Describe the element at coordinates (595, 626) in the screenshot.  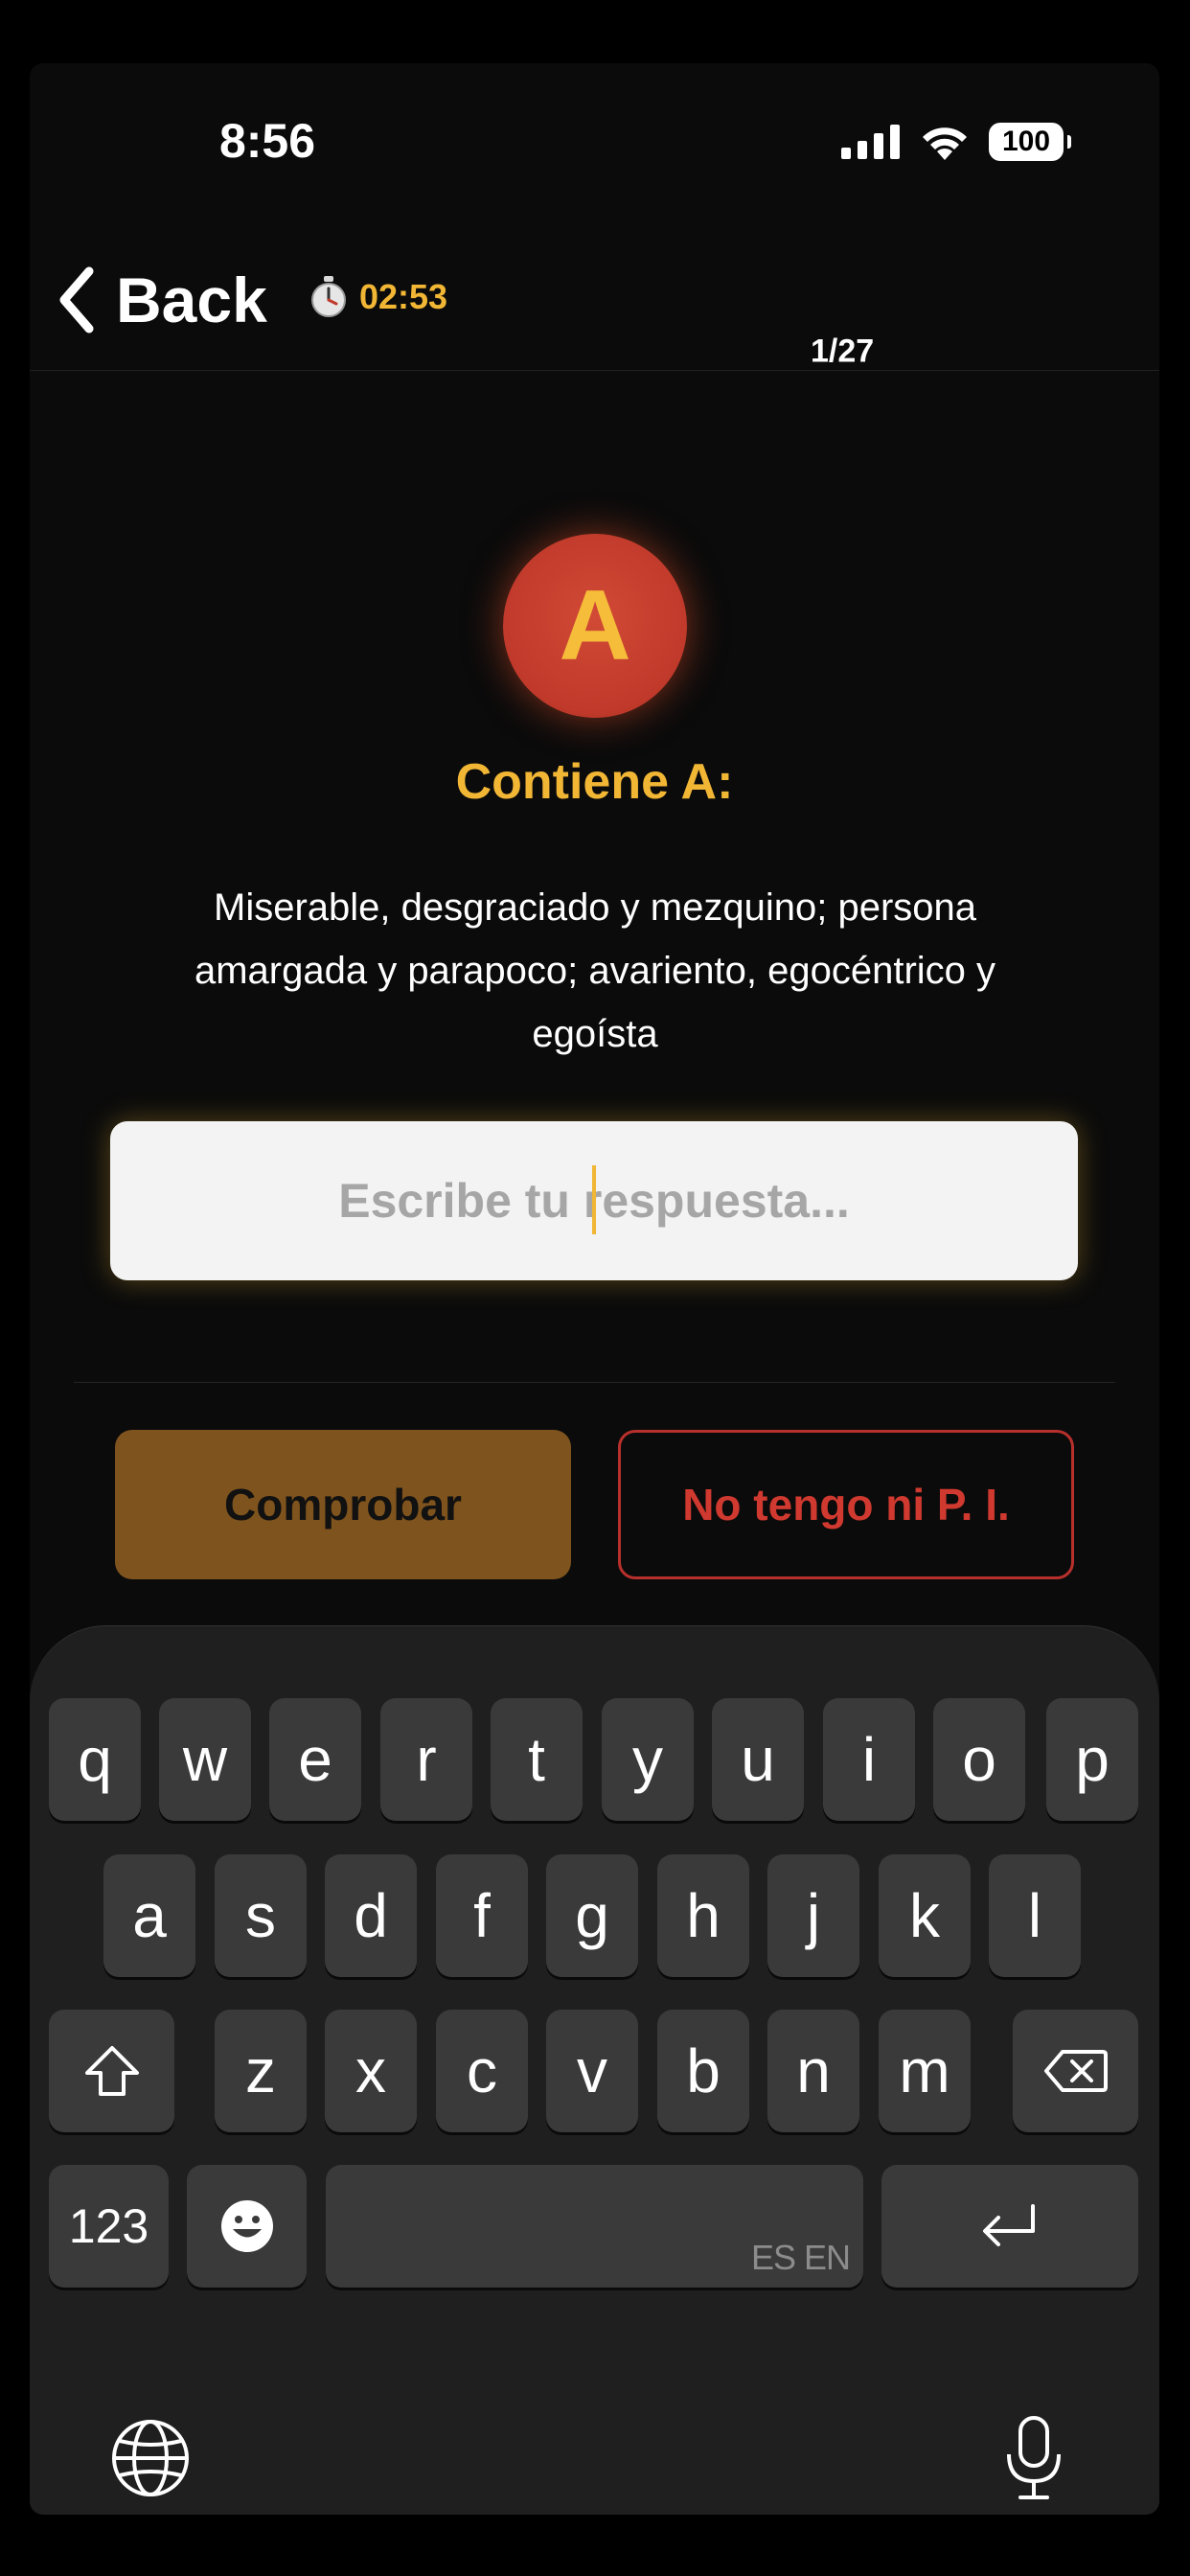
I see `letter-badge: A` at that location.